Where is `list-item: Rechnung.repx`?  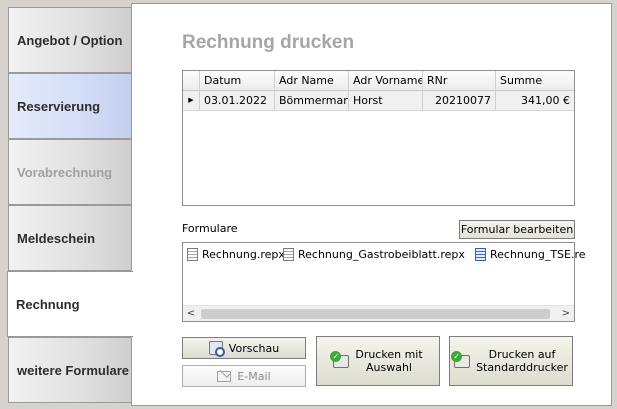 list-item: Rechnung.repx is located at coordinates (236, 254).